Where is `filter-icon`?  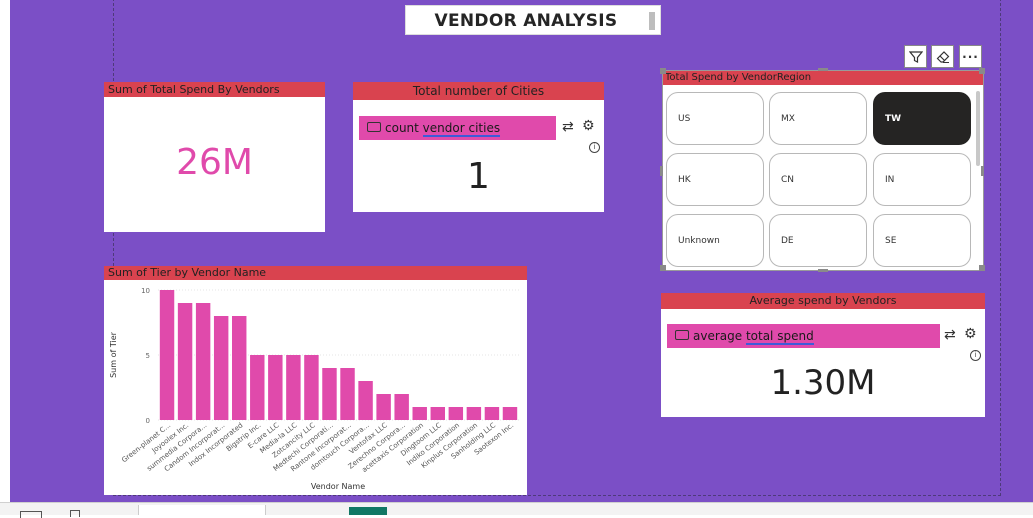
filter-icon is located at coordinates (915, 56).